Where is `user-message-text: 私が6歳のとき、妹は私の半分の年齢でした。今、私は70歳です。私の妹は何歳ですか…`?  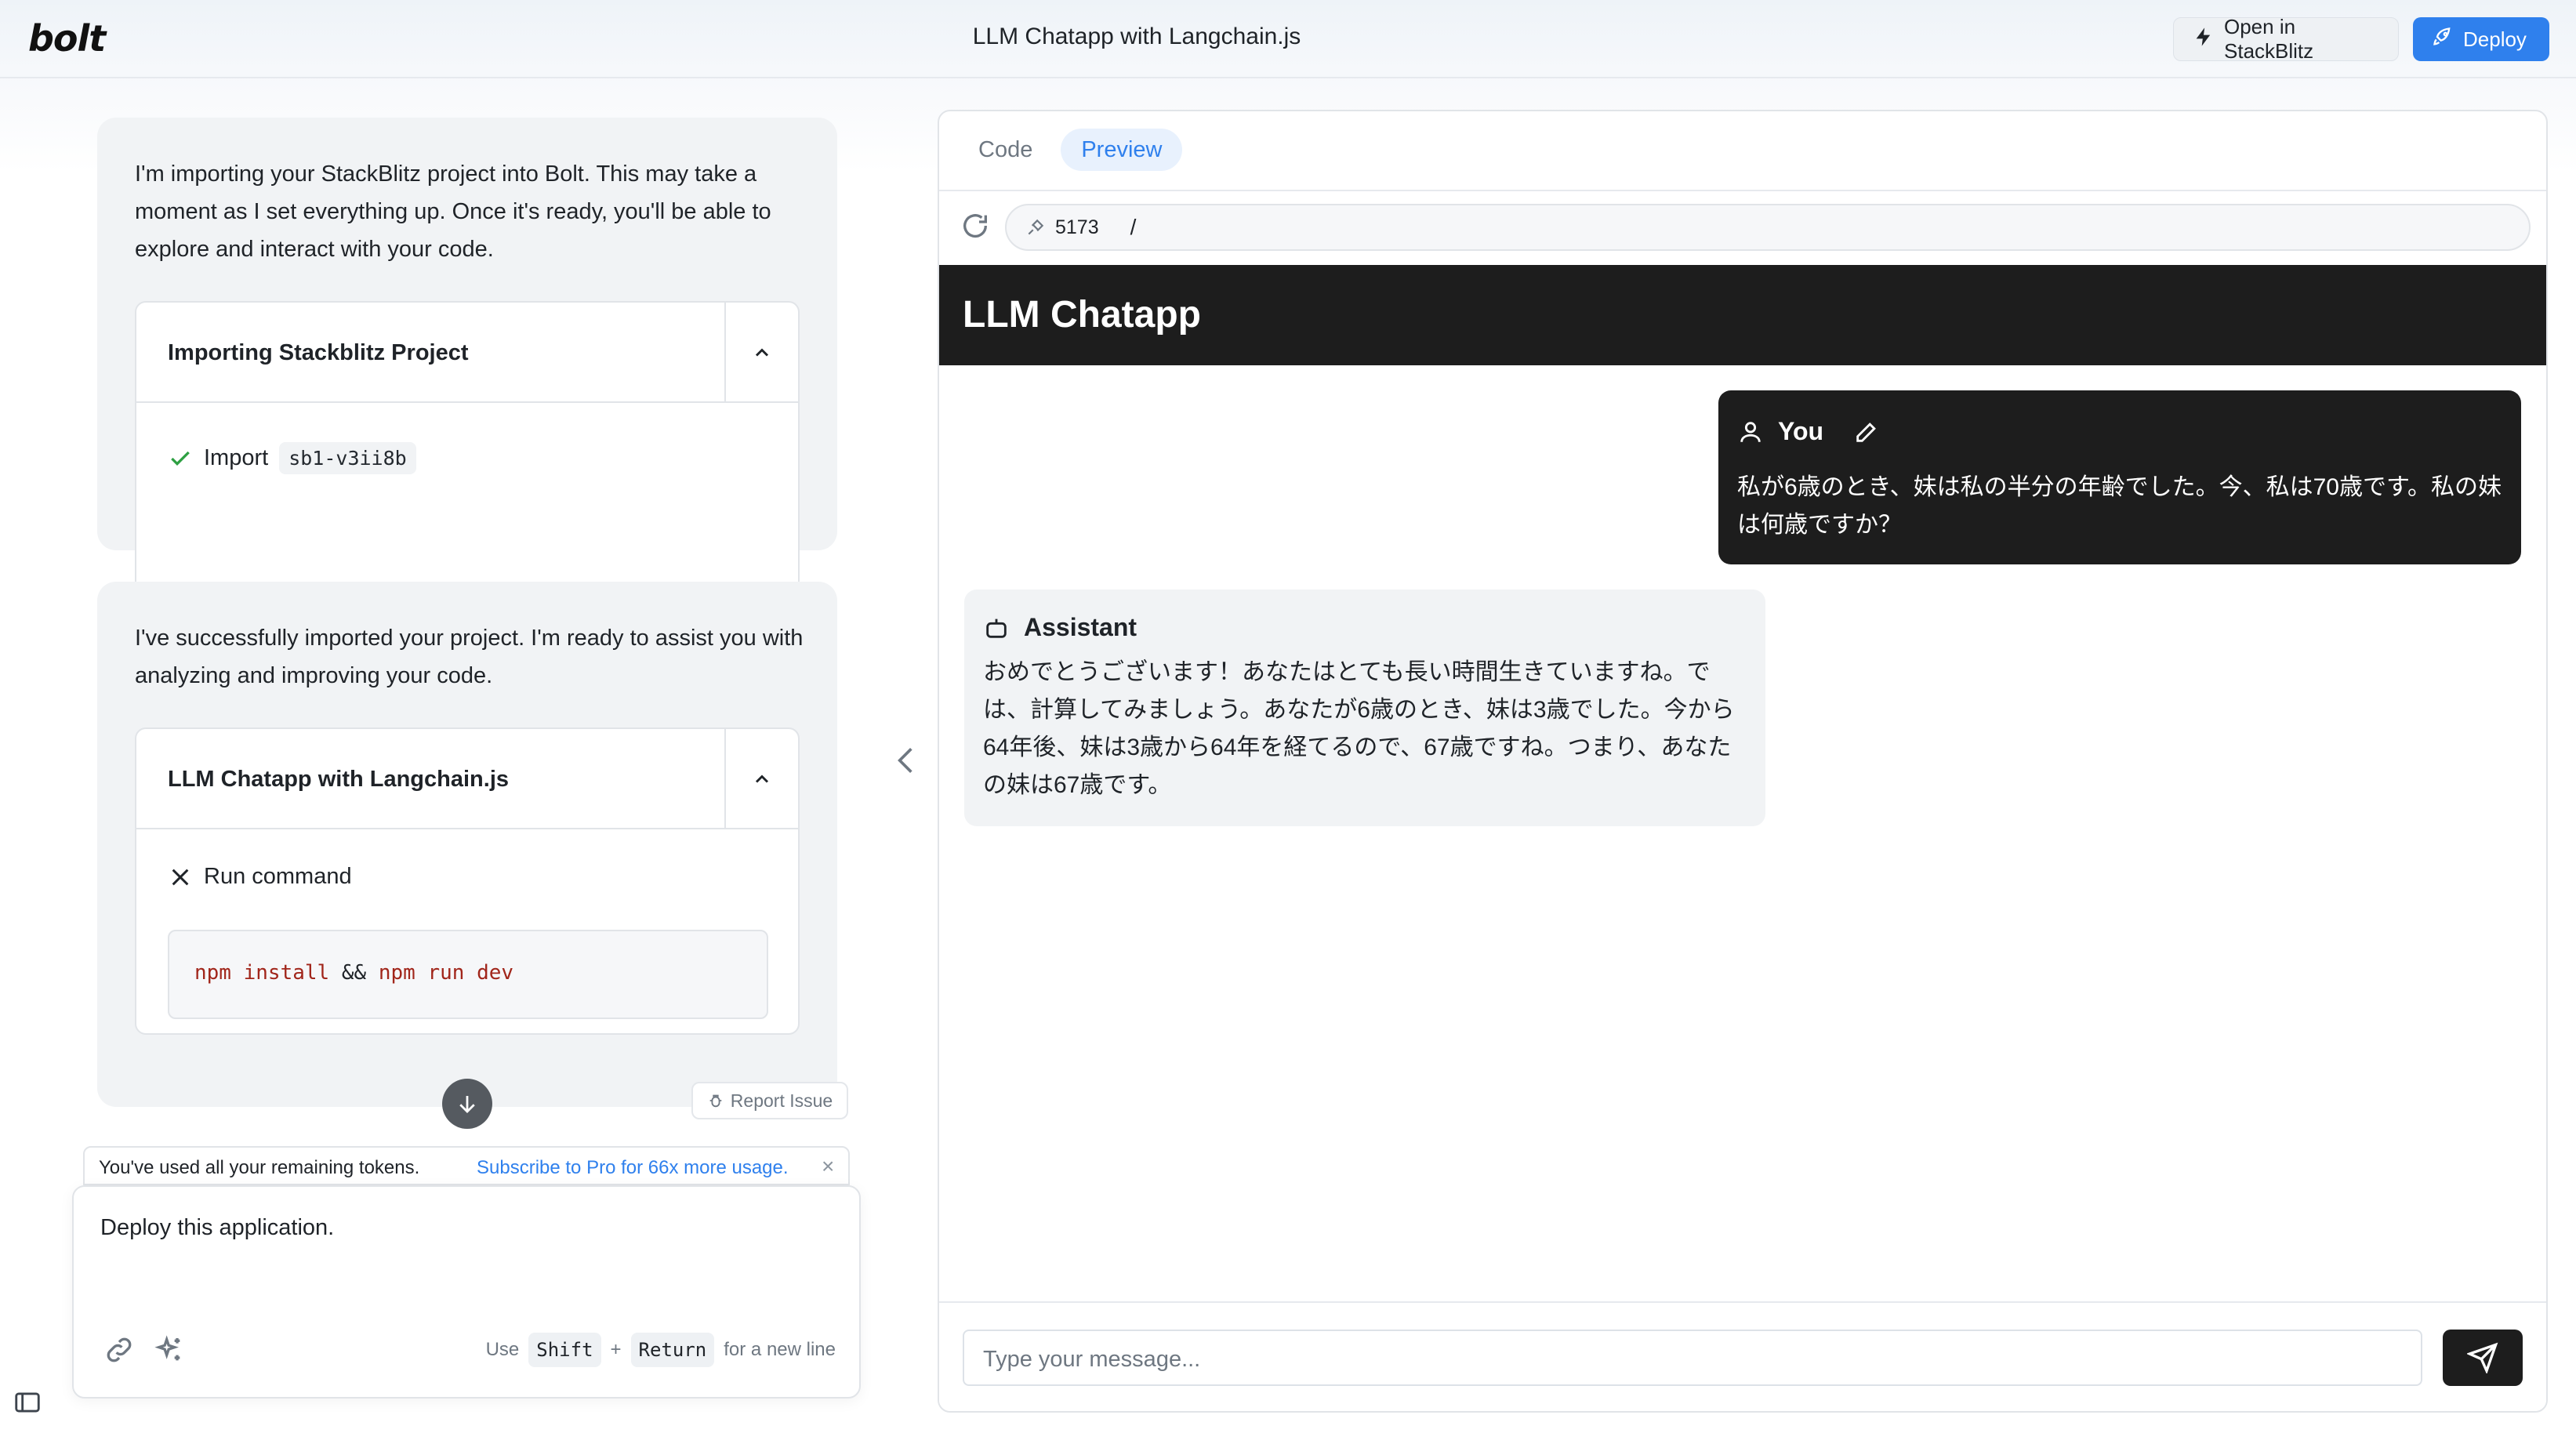
user-message-text: 私が6歳のとき、妹は私の半分の年齢でした。今、私は70歳です。私の妹は何歳ですか… is located at coordinates (2119, 506).